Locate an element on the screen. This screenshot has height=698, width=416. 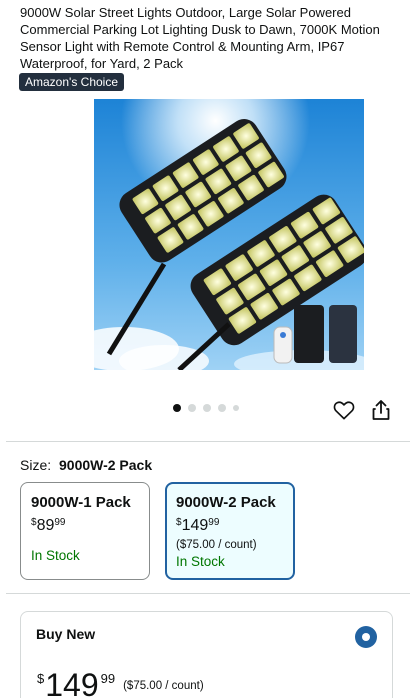
amazons-choice-badge: Amazon's Choice is located at coordinates (71, 82).